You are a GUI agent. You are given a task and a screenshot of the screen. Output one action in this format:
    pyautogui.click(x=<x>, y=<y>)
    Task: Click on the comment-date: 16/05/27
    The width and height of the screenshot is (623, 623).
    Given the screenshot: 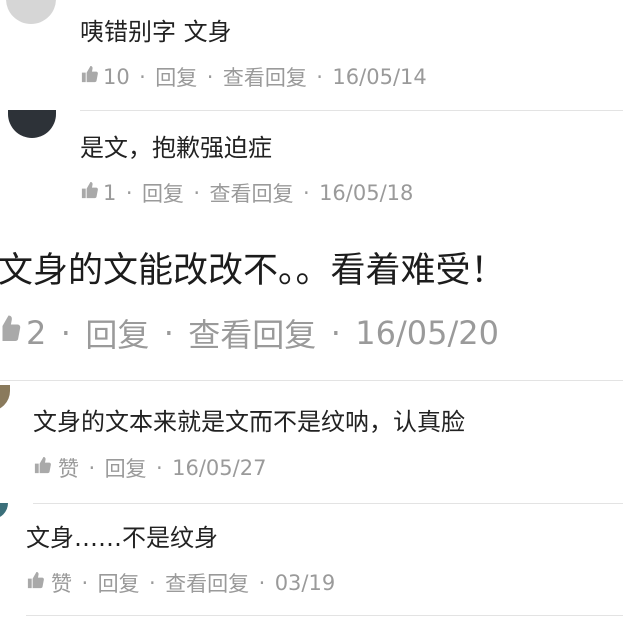 What is the action you would take?
    pyautogui.click(x=219, y=468)
    